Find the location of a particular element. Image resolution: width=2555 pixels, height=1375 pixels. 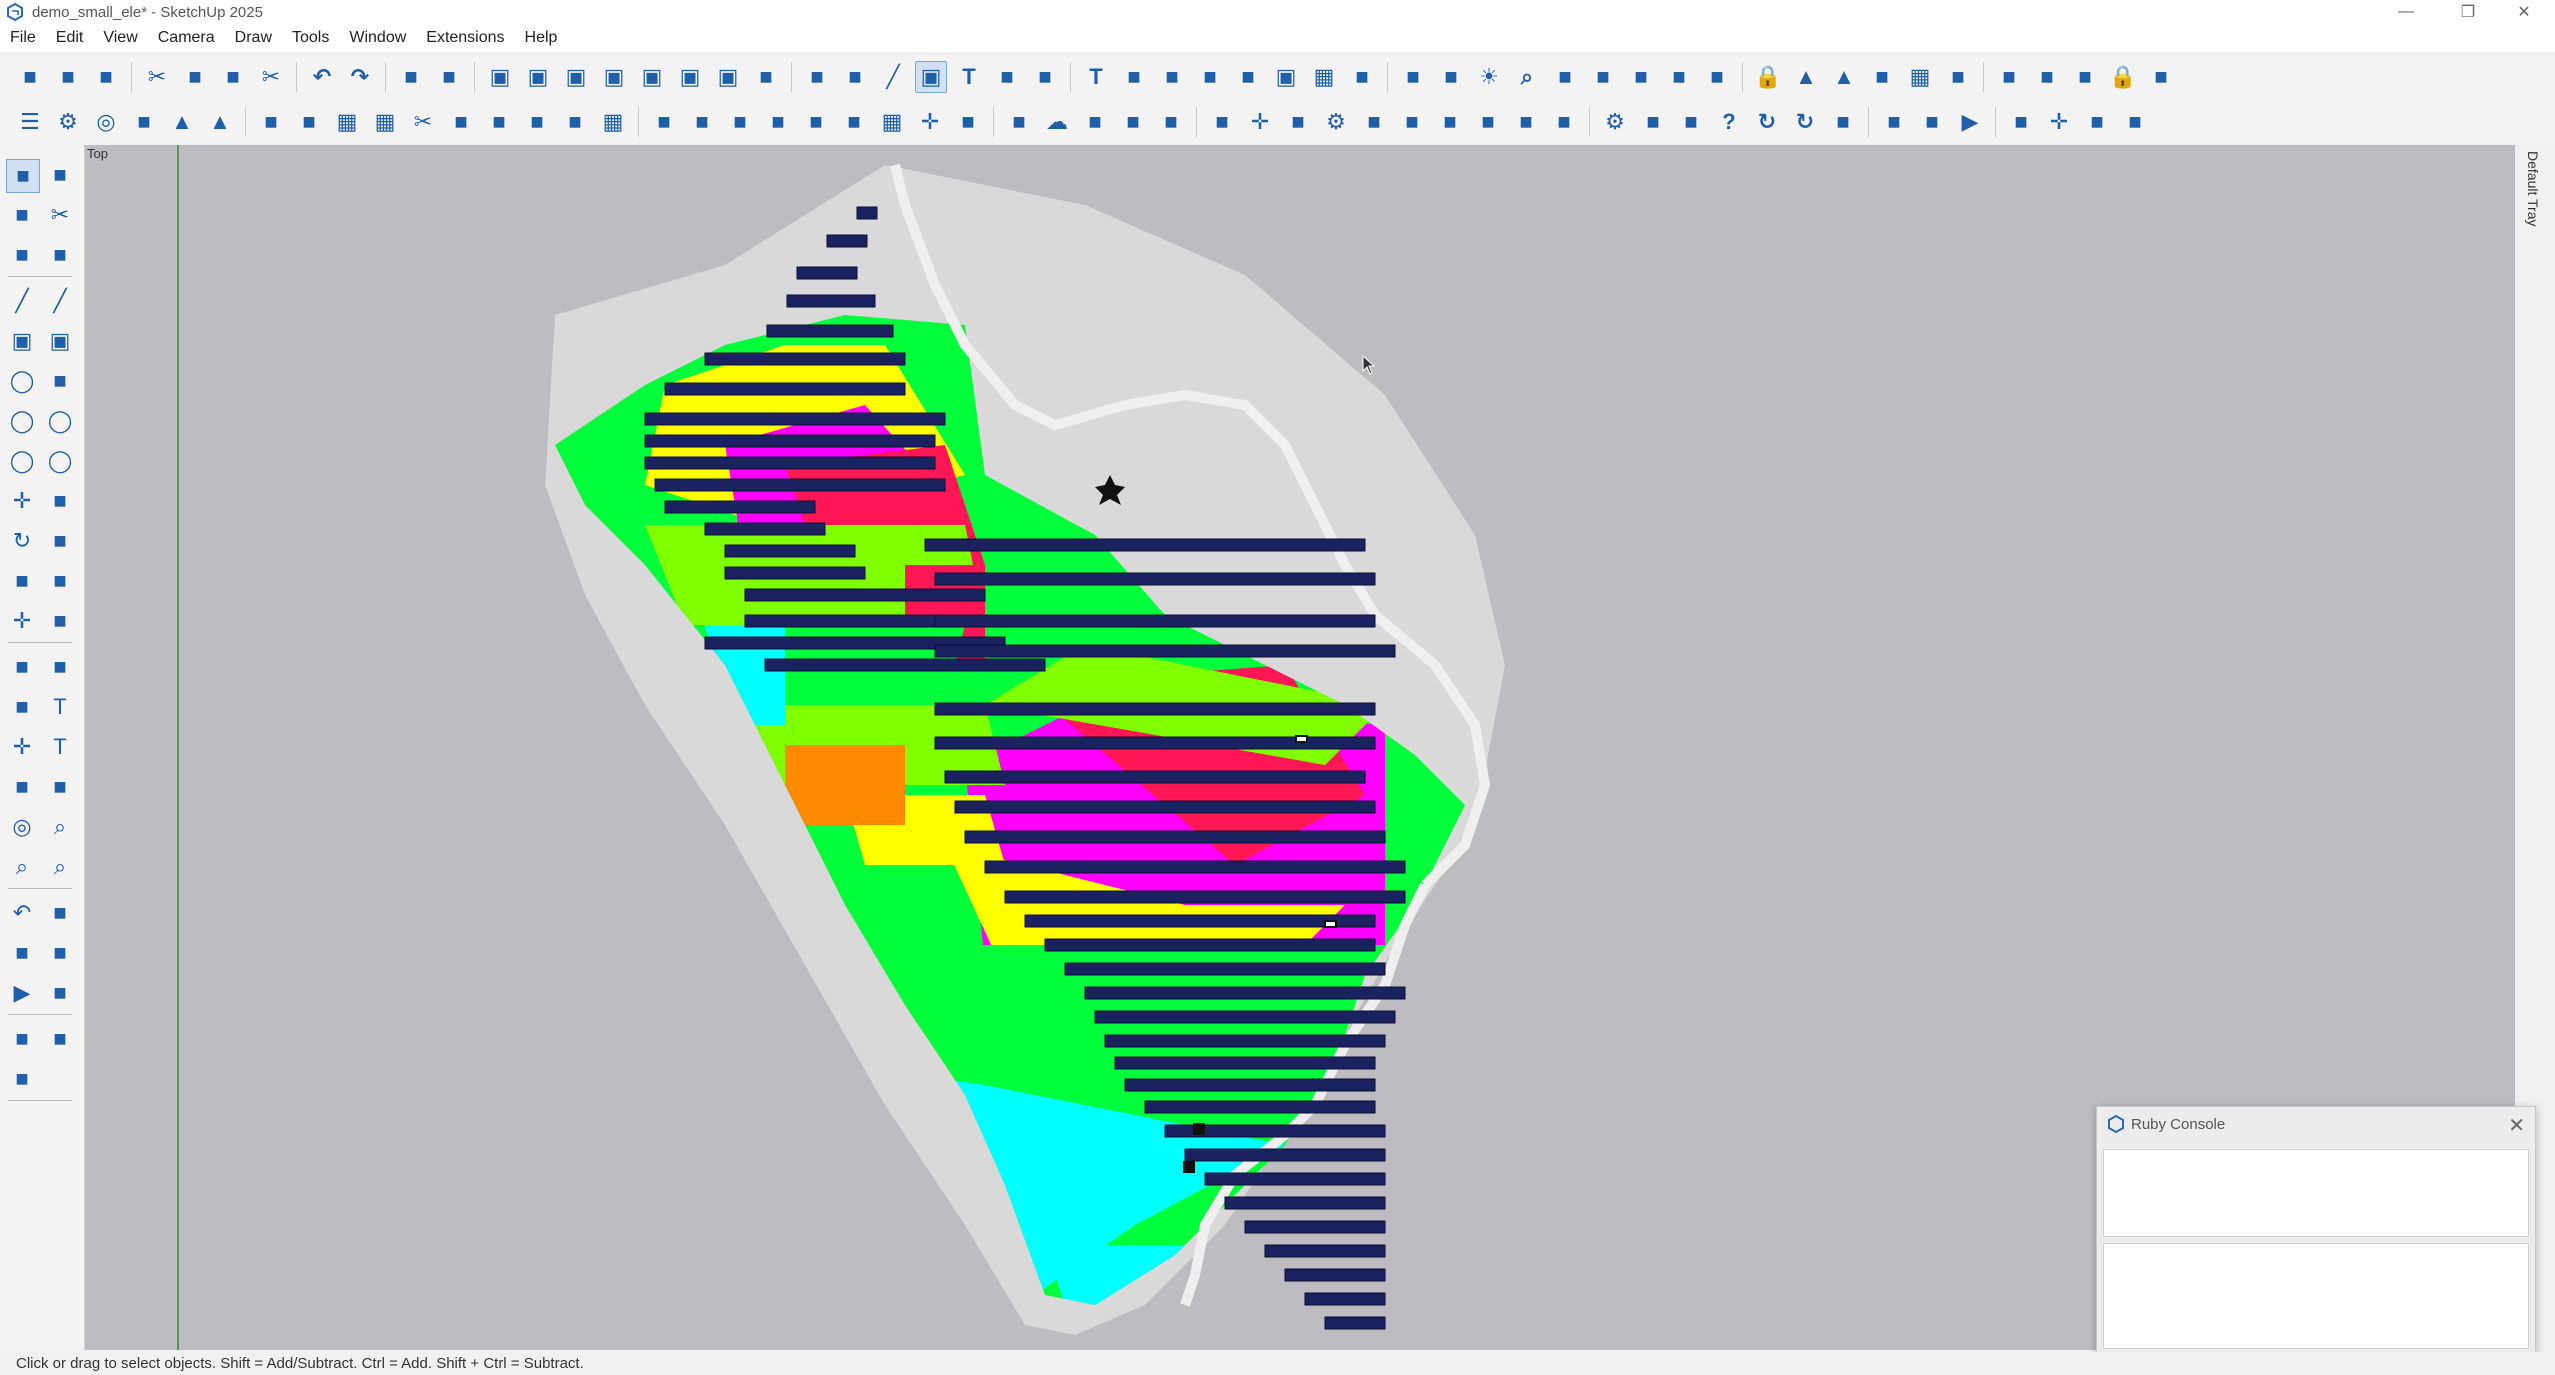

protractor-tool-icon: ■ is located at coordinates (60, 621).